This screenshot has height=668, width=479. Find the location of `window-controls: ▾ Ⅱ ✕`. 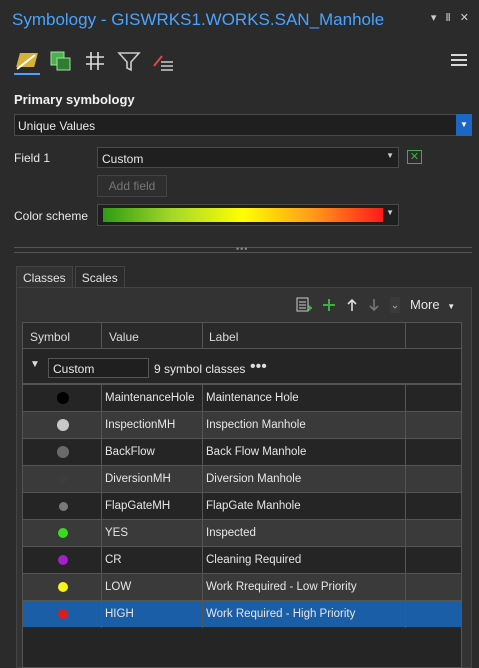

window-controls: ▾ Ⅱ ✕ is located at coordinates (450, 17).